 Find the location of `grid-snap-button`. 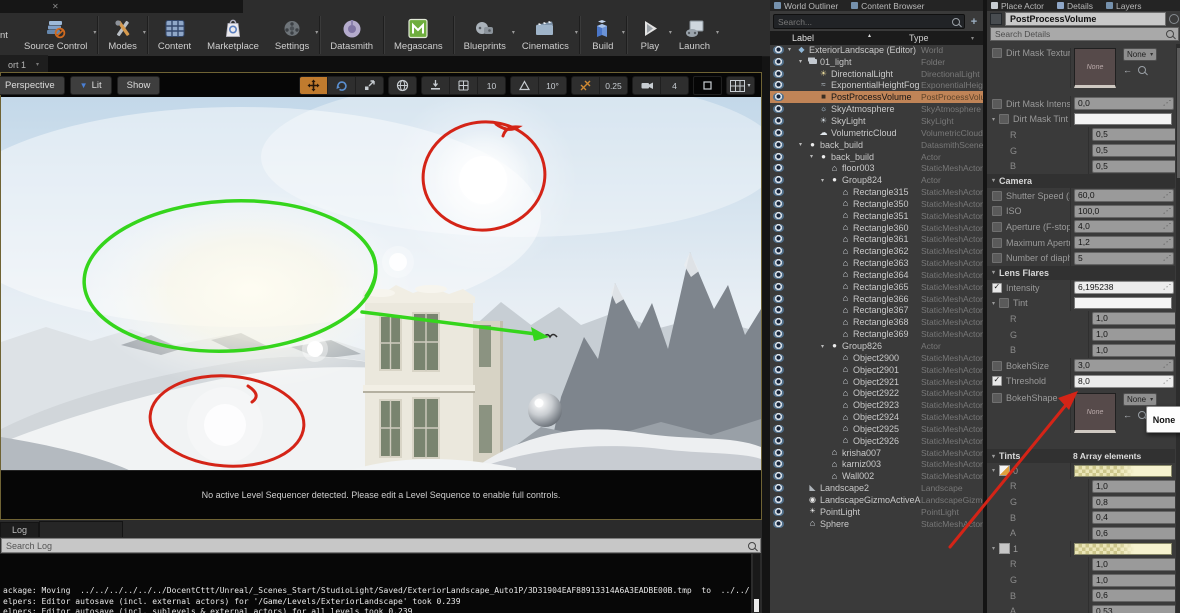

grid-snap-button is located at coordinates (464, 85).